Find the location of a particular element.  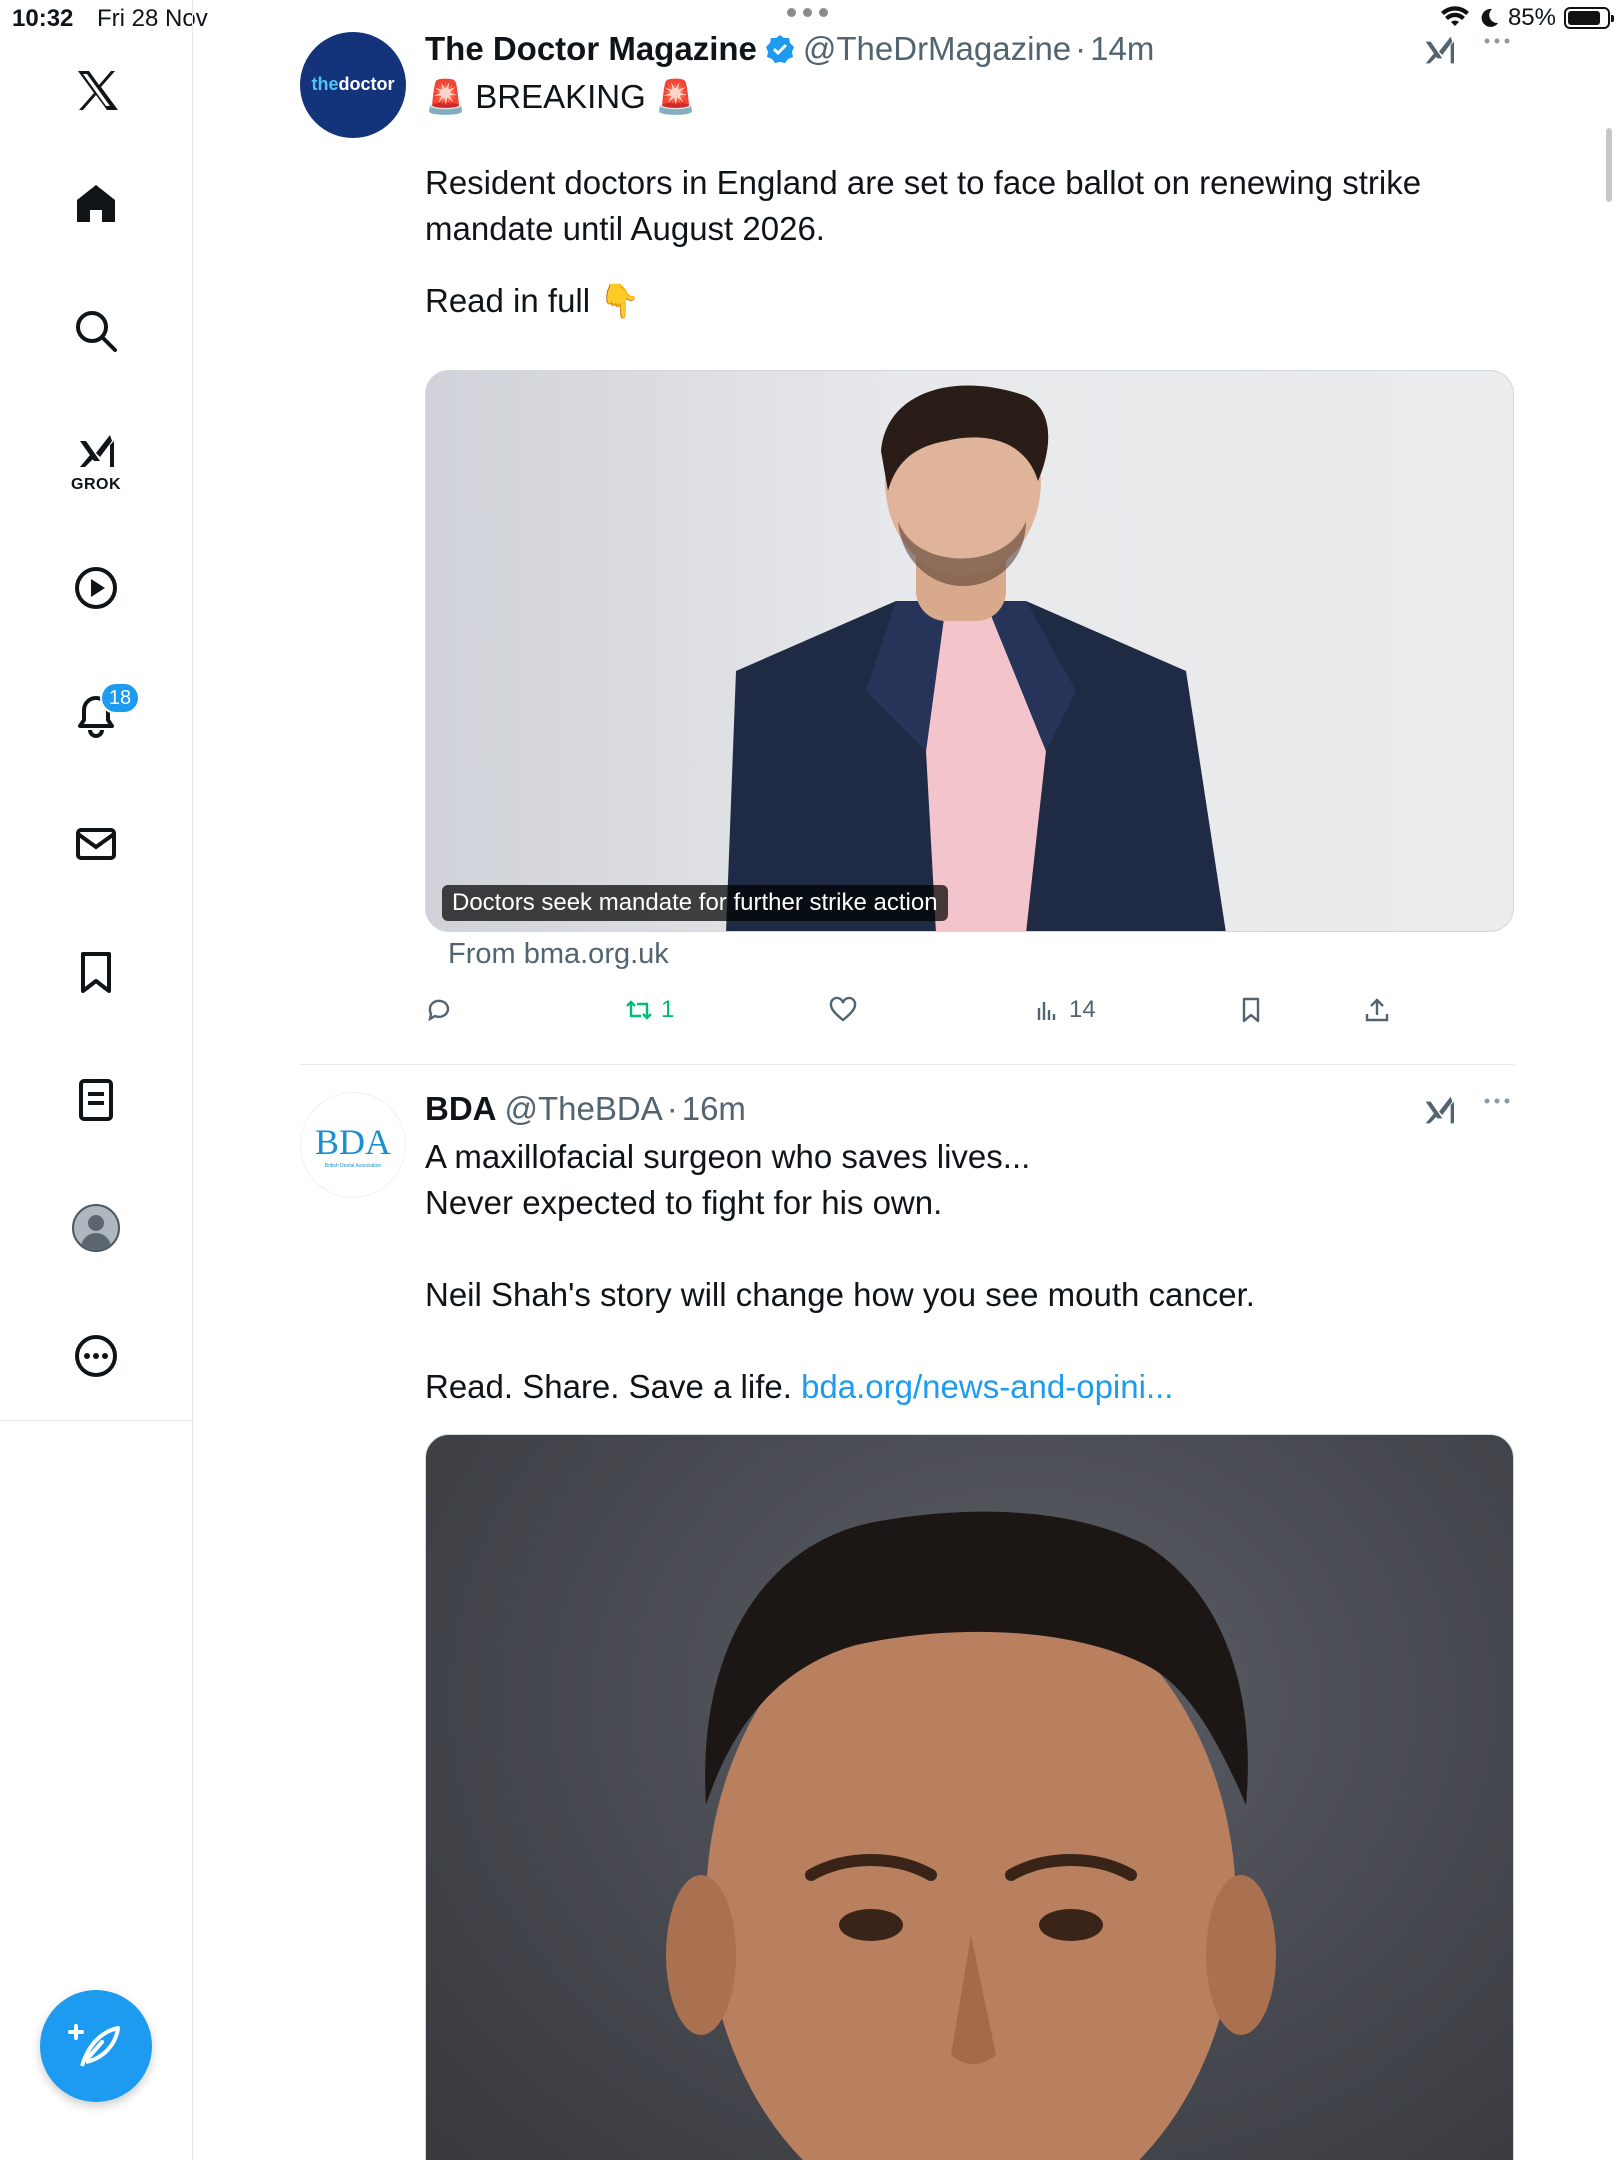

home-icon is located at coordinates (96, 204).